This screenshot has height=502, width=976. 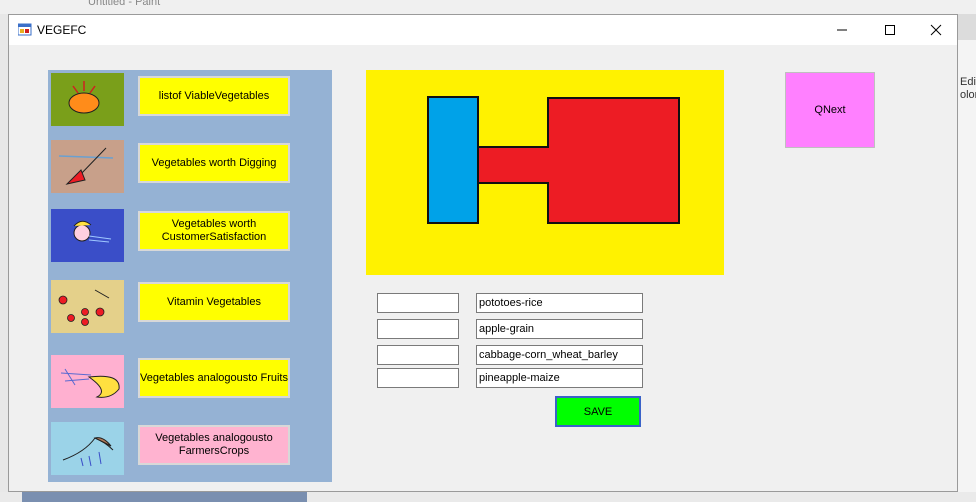 I want to click on title-bar: VEGEFC, so click(x=483, y=30).